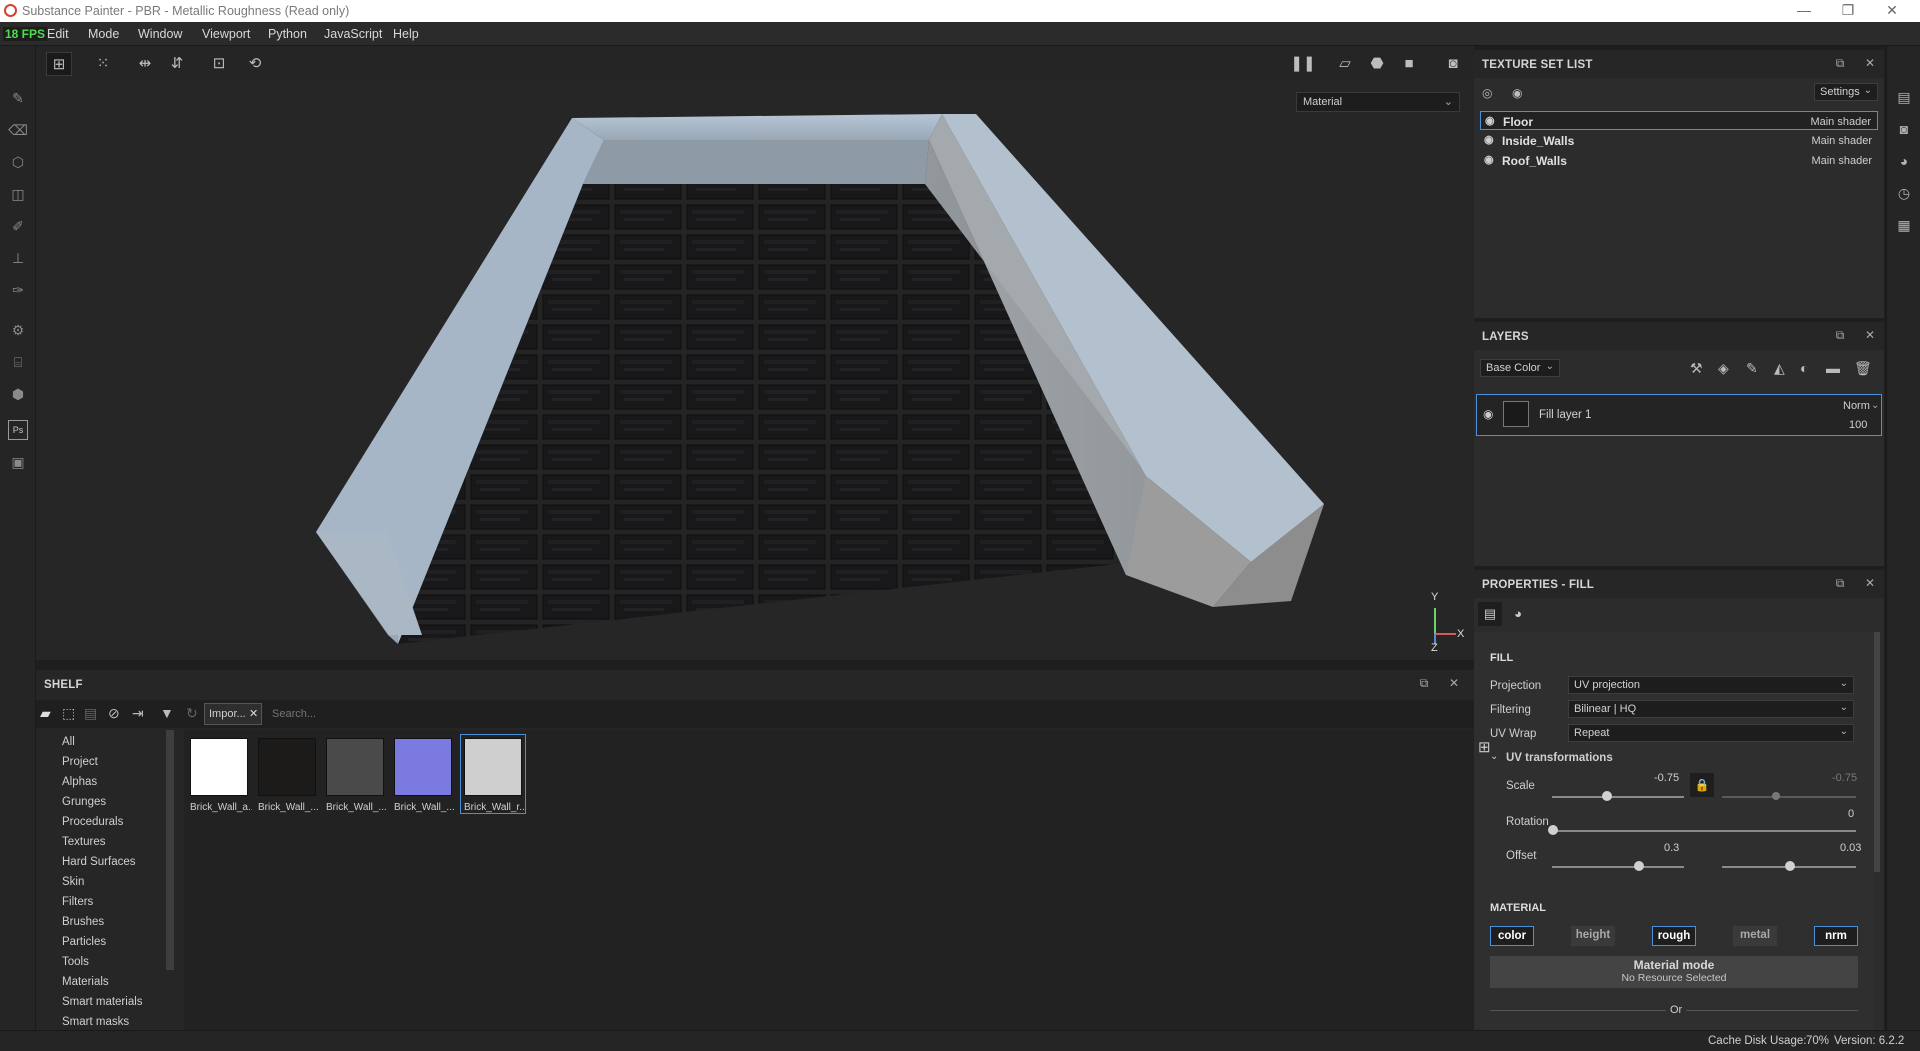 This screenshot has height=1051, width=1920. Describe the element at coordinates (1711, 709) in the screenshot. I see `filtering-dropdown: Bilinear | HQ ⌄` at that location.